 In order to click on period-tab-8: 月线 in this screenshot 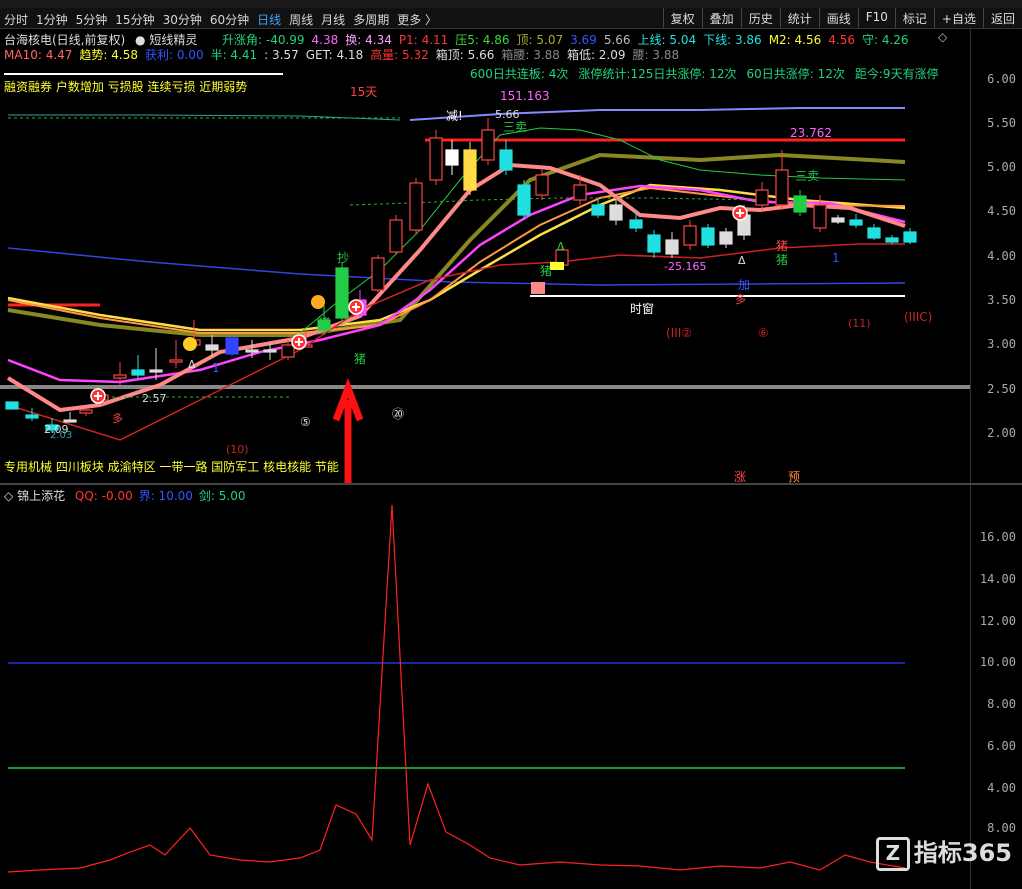, I will do `click(333, 19)`.